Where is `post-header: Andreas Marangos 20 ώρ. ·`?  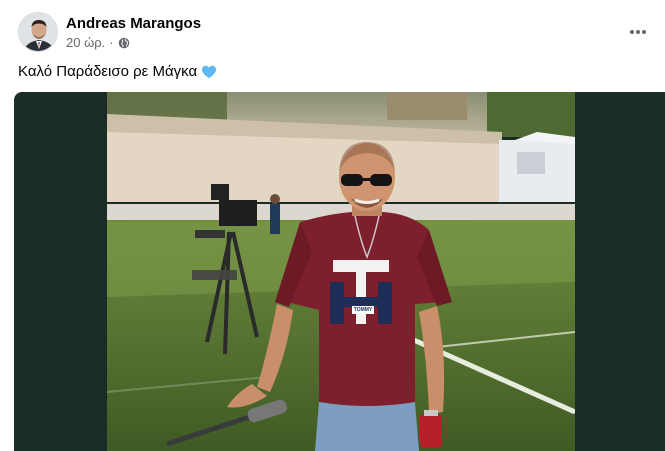 post-header: Andreas Marangos 20 ώρ. · is located at coordinates (338, 33).